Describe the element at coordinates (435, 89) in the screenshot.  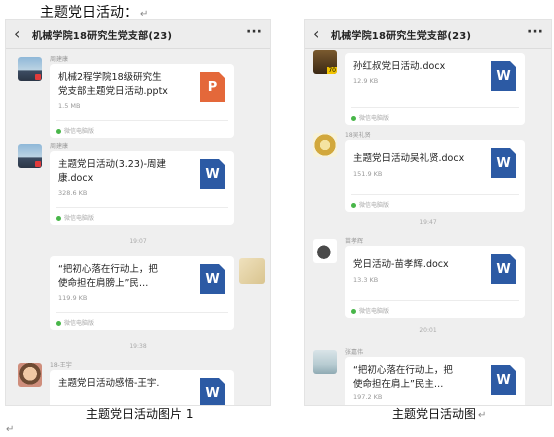
I see `file-message: 孙红叔党日活动.docx 12.9 KB W 微信电脑版` at that location.